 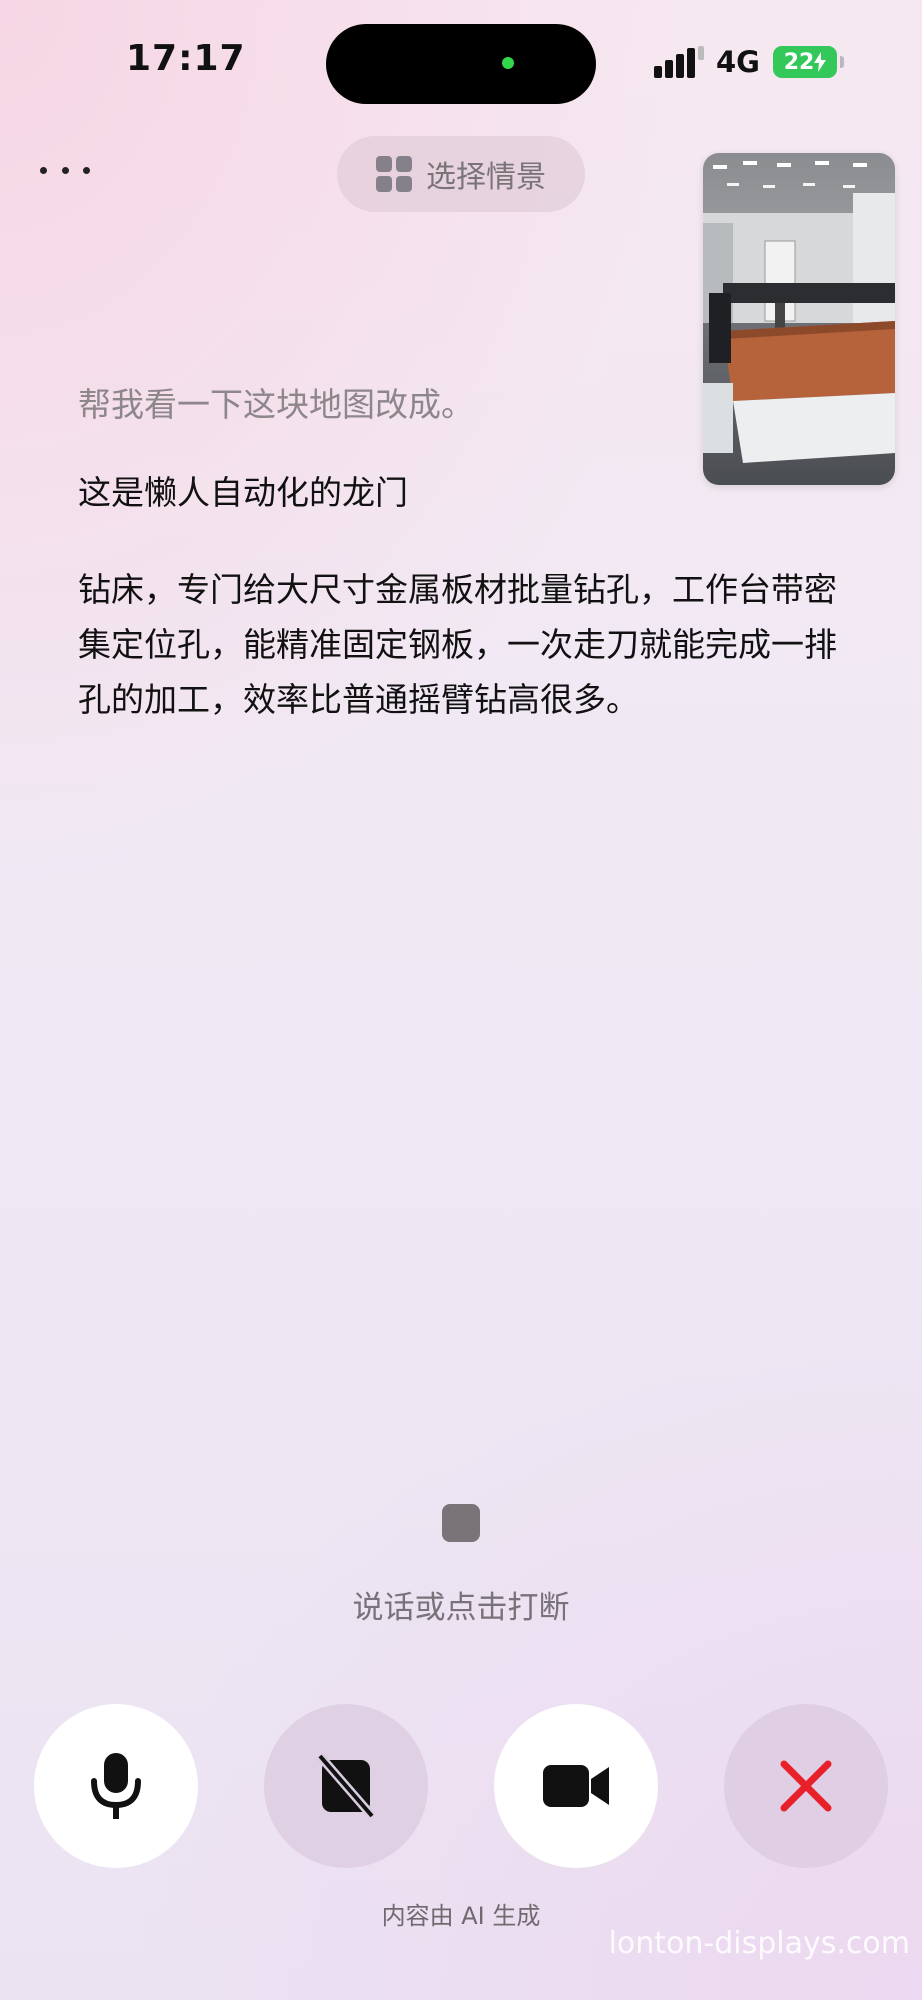 I want to click on battery-level: 22, so click(x=805, y=62).